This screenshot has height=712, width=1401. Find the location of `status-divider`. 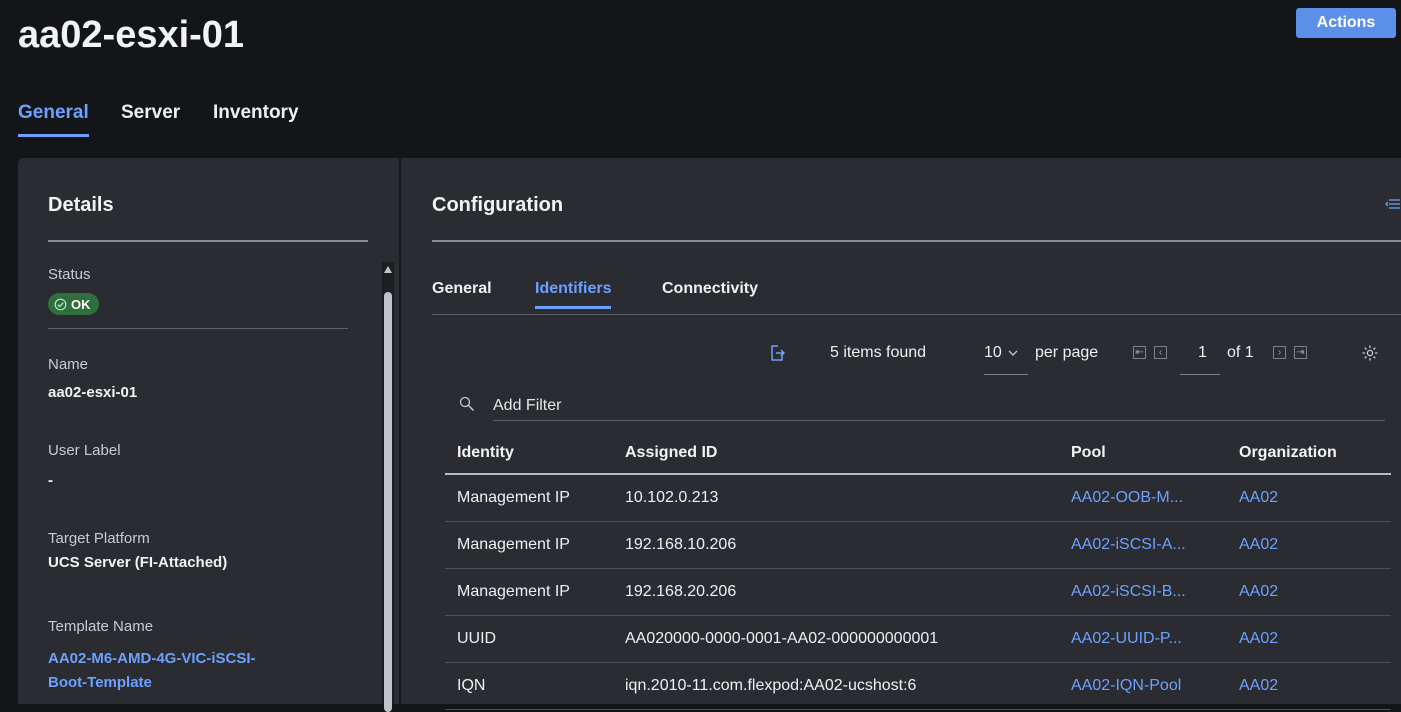

status-divider is located at coordinates (198, 328).